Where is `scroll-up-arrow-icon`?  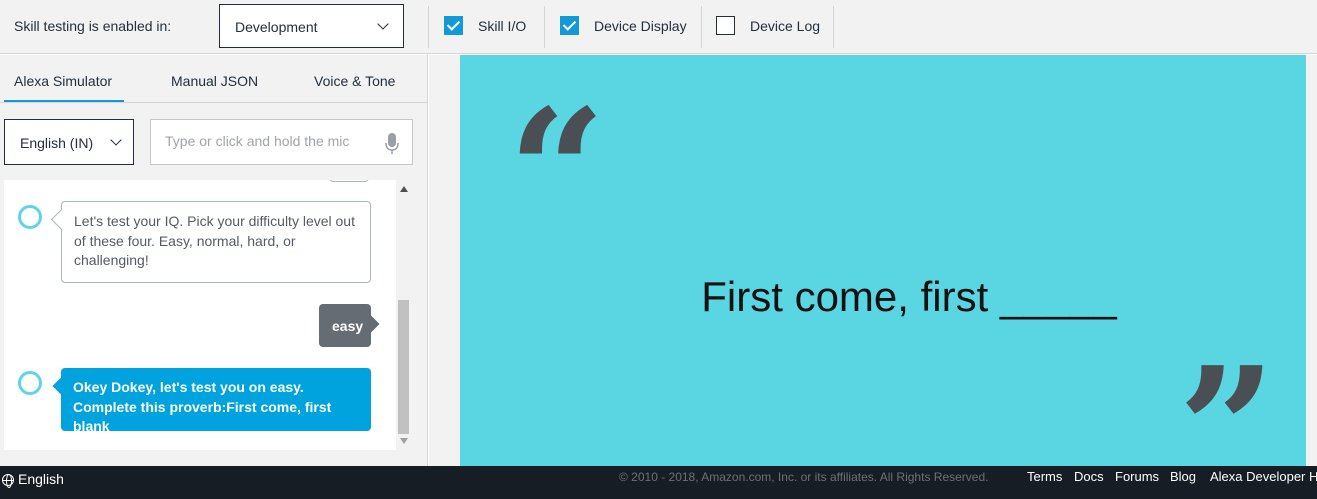
scroll-up-arrow-icon is located at coordinates (404, 189).